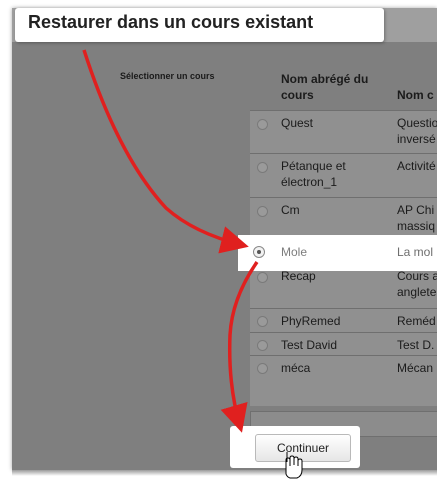 The height and width of the screenshot is (481, 437). What do you see at coordinates (416, 345) in the screenshot?
I see `course-full-name: Test D.` at bounding box center [416, 345].